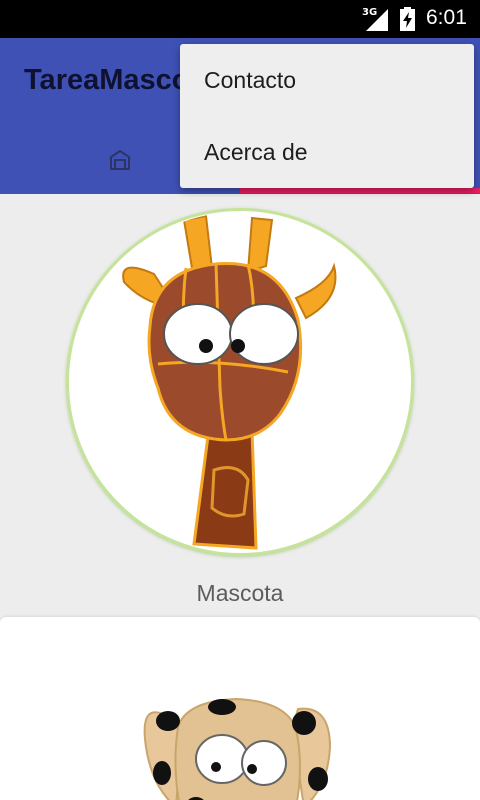 The image size is (480, 800). What do you see at coordinates (240, 593) in the screenshot?
I see `pet-name: Mascota` at bounding box center [240, 593].